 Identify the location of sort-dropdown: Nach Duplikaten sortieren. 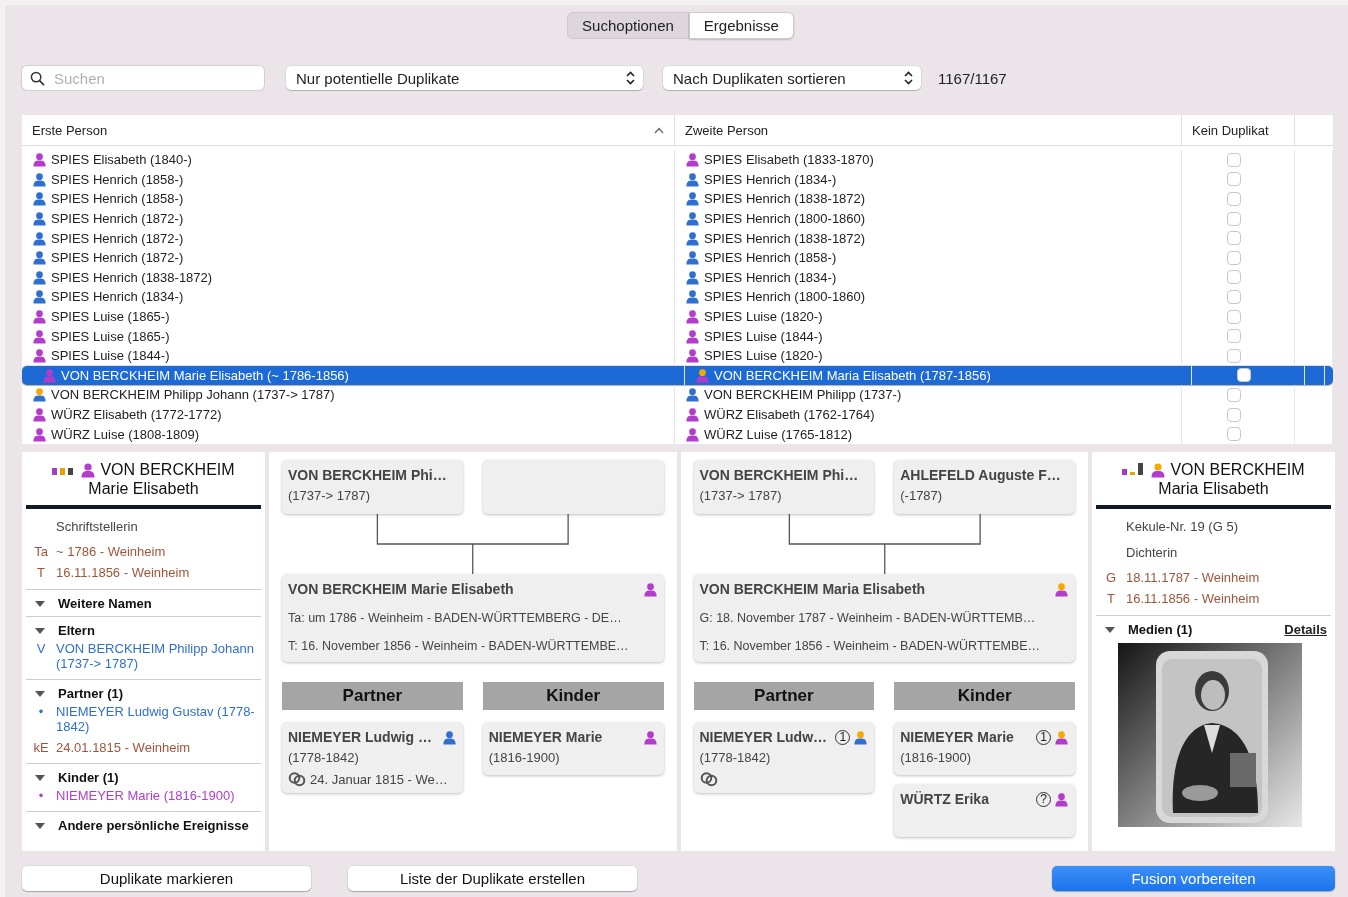
(792, 78).